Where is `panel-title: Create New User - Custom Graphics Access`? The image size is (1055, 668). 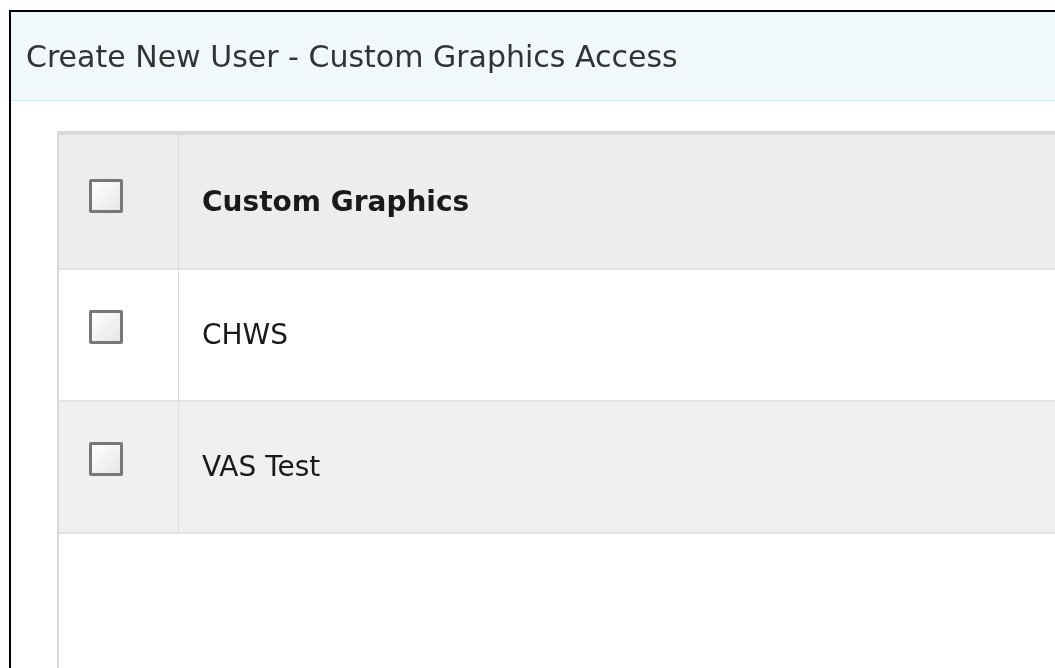 panel-title: Create New User - Custom Graphics Access is located at coordinates (352, 56).